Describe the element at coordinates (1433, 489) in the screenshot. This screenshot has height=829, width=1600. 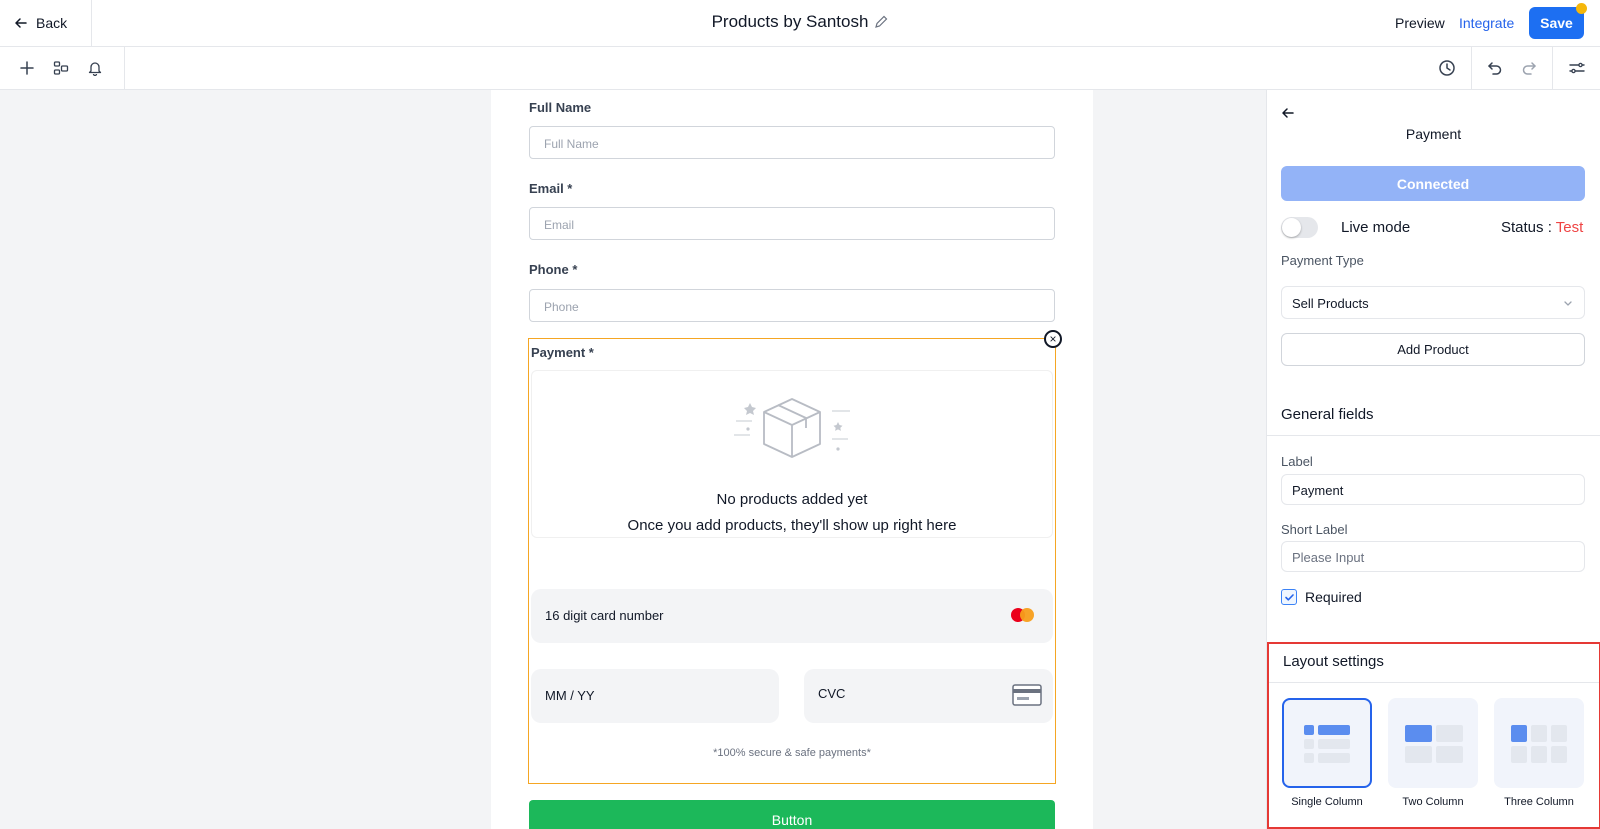
I see `label-input: Payment` at that location.